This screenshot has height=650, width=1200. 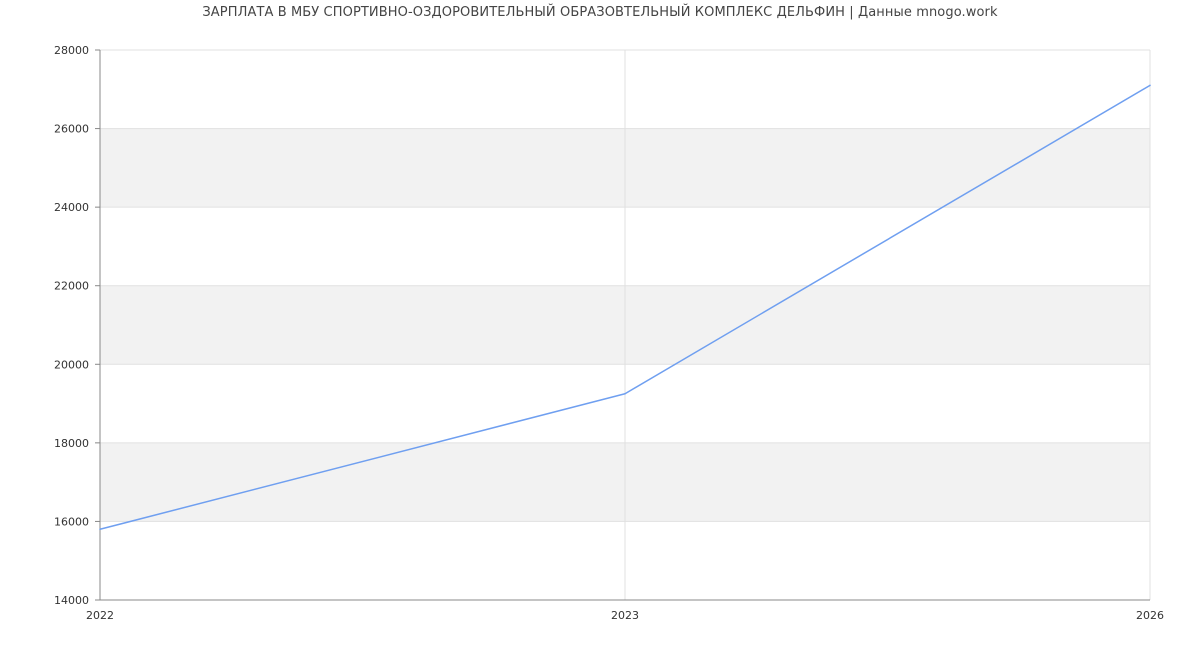 I want to click on y-tick-labels: 14000 16000 18000 20000 22000 24000 26000 28000, so click(x=71, y=325).